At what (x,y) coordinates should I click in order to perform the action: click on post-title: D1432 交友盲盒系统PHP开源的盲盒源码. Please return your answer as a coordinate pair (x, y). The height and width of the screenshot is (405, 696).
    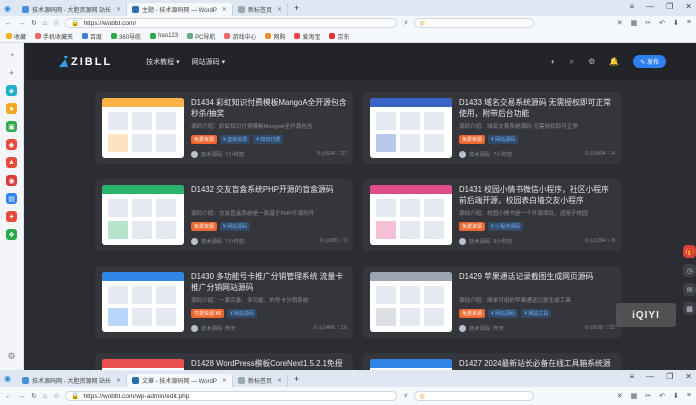
    Looking at the image, I should click on (269, 195).